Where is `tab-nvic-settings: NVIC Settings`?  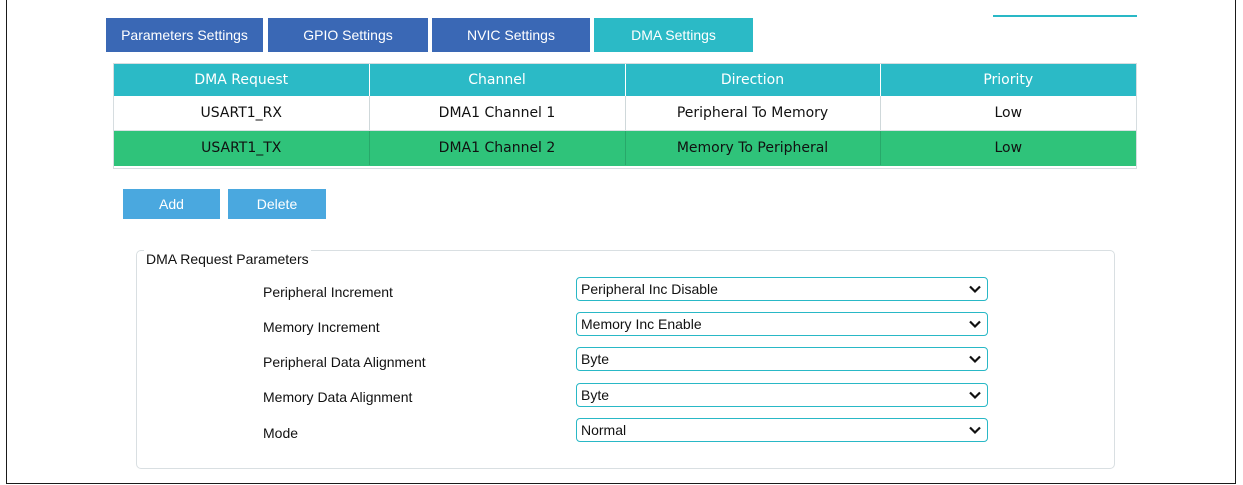
tab-nvic-settings: NVIC Settings is located at coordinates (511, 35).